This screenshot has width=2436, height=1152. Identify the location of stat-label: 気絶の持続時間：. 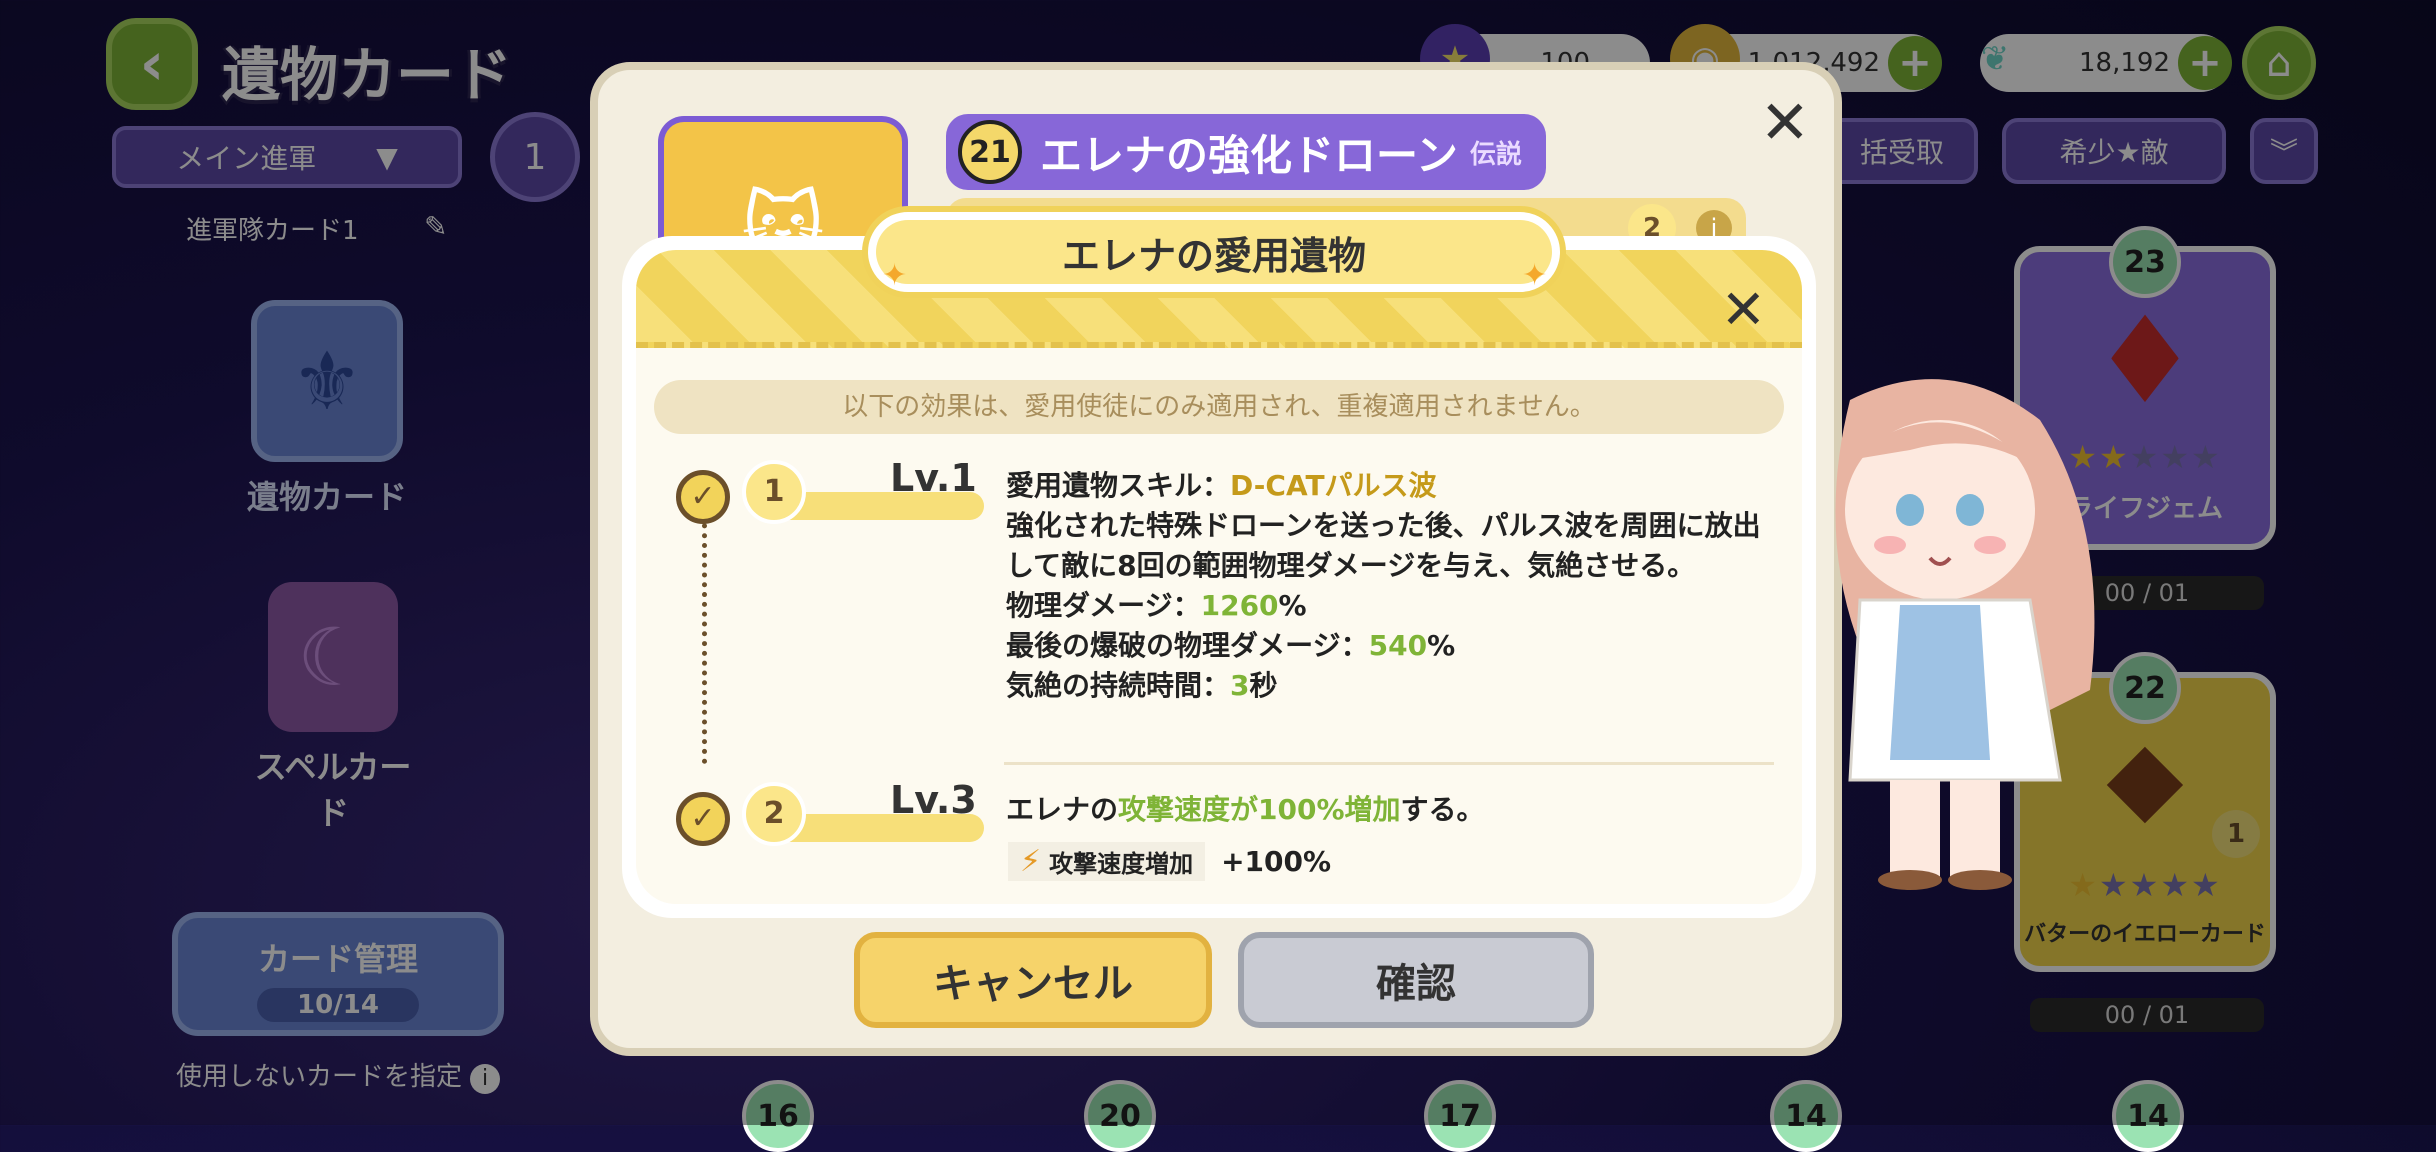
(1118, 685).